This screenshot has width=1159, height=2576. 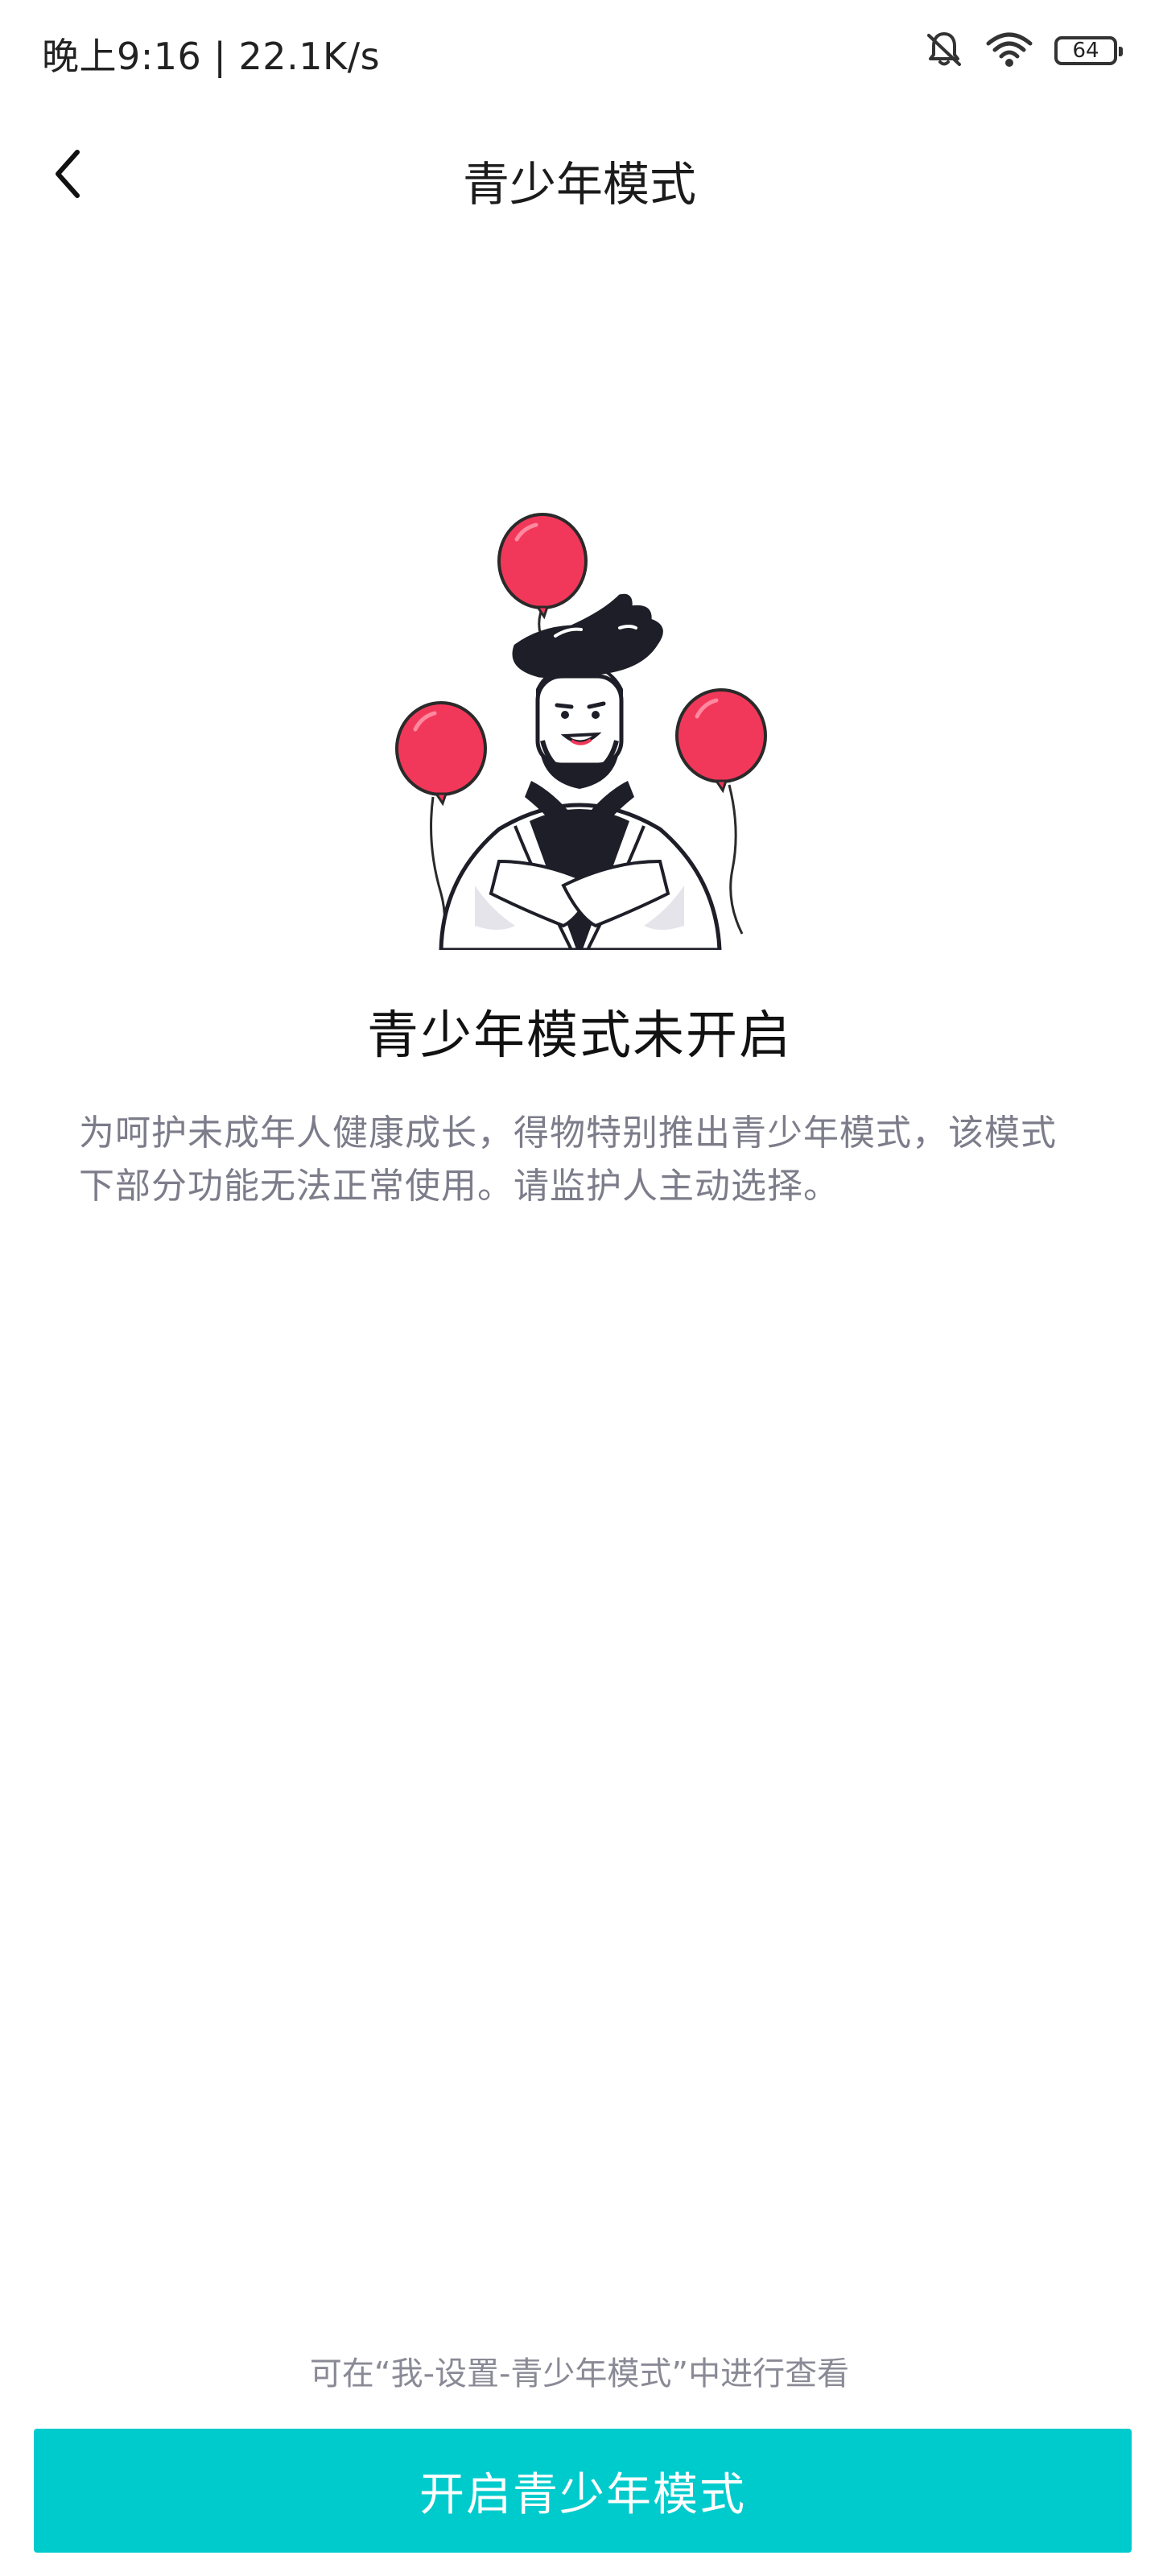 What do you see at coordinates (944, 50) in the screenshot?
I see `bell-muted-icon` at bounding box center [944, 50].